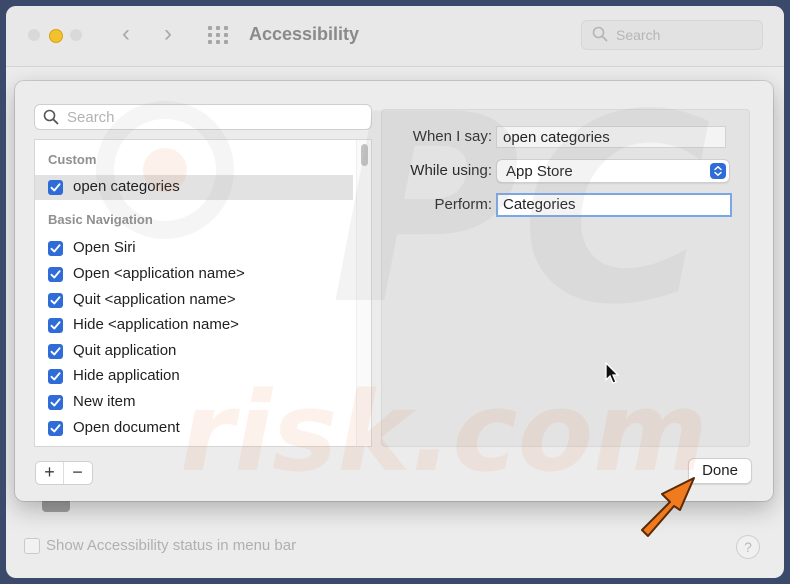 The width and height of the screenshot is (790, 584). What do you see at coordinates (613, 171) in the screenshot?
I see `while-using-popup: App Store` at bounding box center [613, 171].